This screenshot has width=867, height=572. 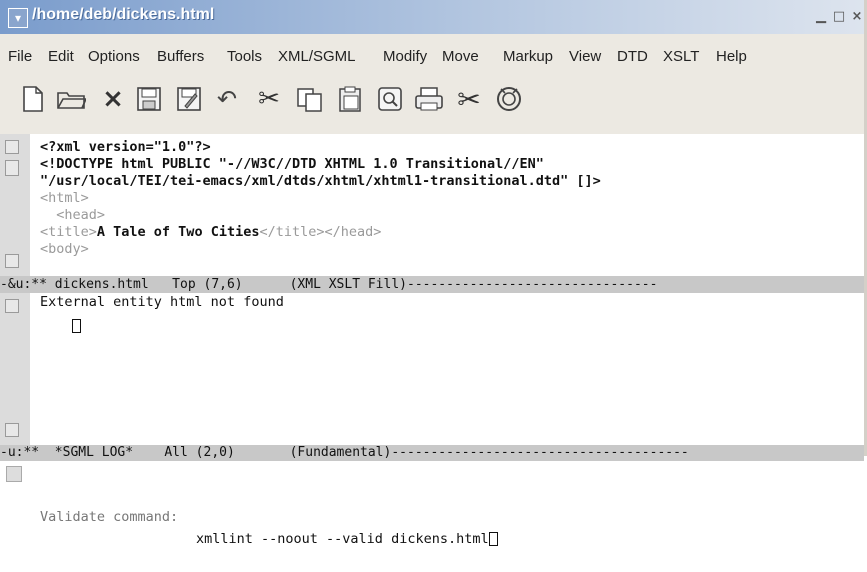 What do you see at coordinates (509, 99) in the screenshot?
I see `help-icon` at bounding box center [509, 99].